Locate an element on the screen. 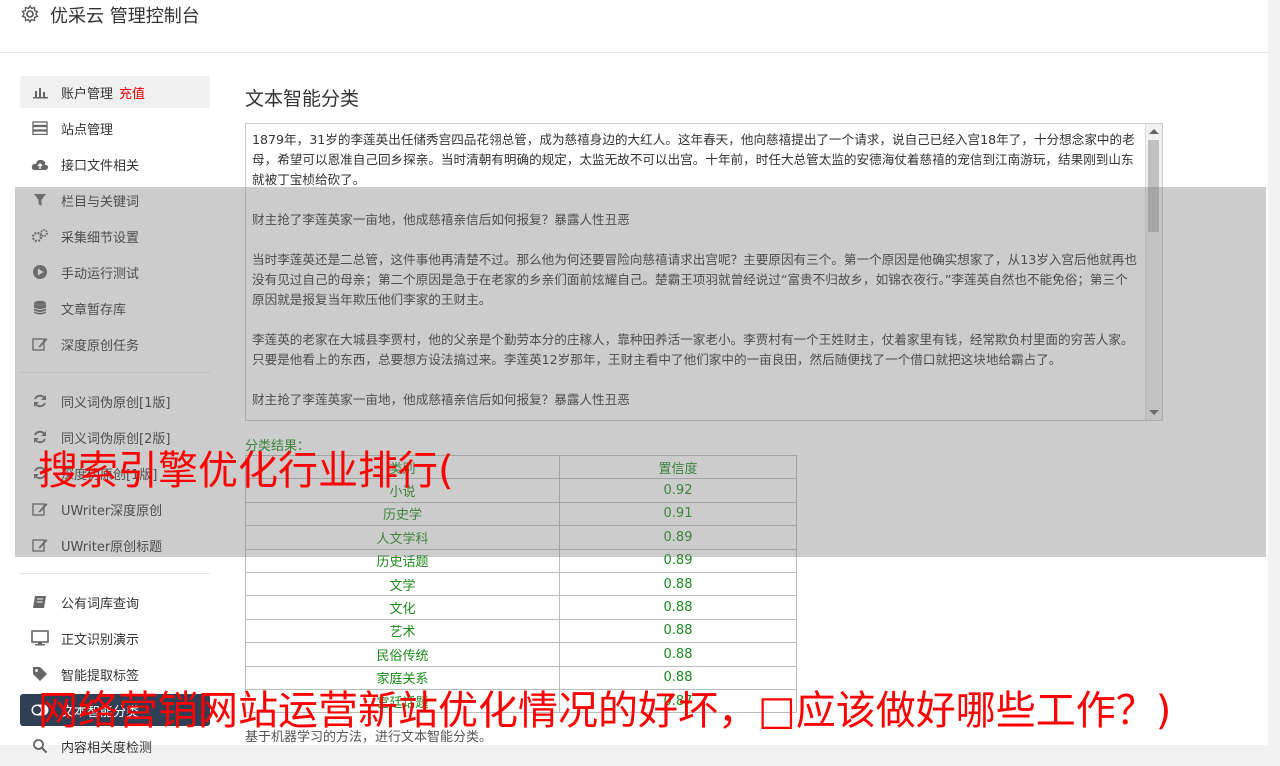 This screenshot has height=766, width=1280. recharge-link: 充值 is located at coordinates (132, 92).